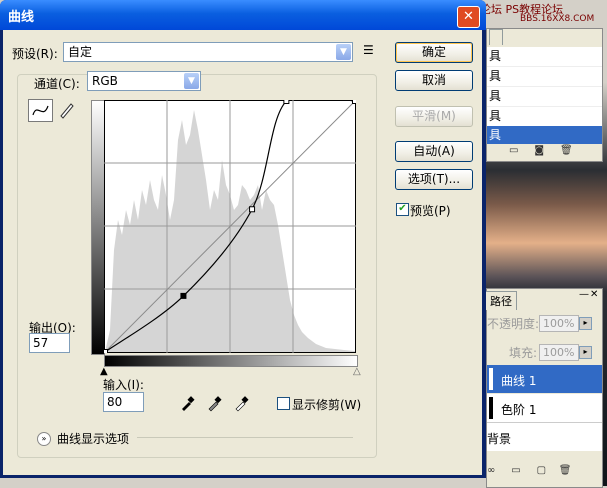  What do you see at coordinates (49, 343) in the screenshot?
I see `output-field: 57` at bounding box center [49, 343].